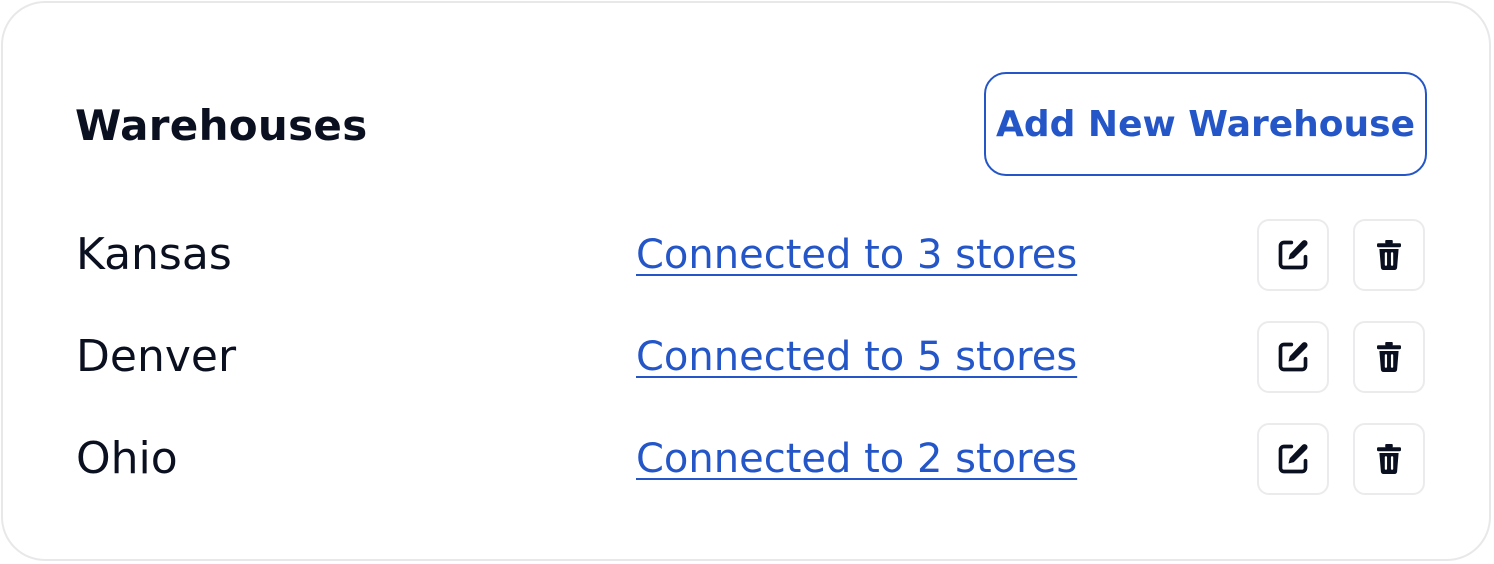 This screenshot has height=564, width=1494. I want to click on warehouse-row: Ohio Connected to 2 stores, so click(748, 459).